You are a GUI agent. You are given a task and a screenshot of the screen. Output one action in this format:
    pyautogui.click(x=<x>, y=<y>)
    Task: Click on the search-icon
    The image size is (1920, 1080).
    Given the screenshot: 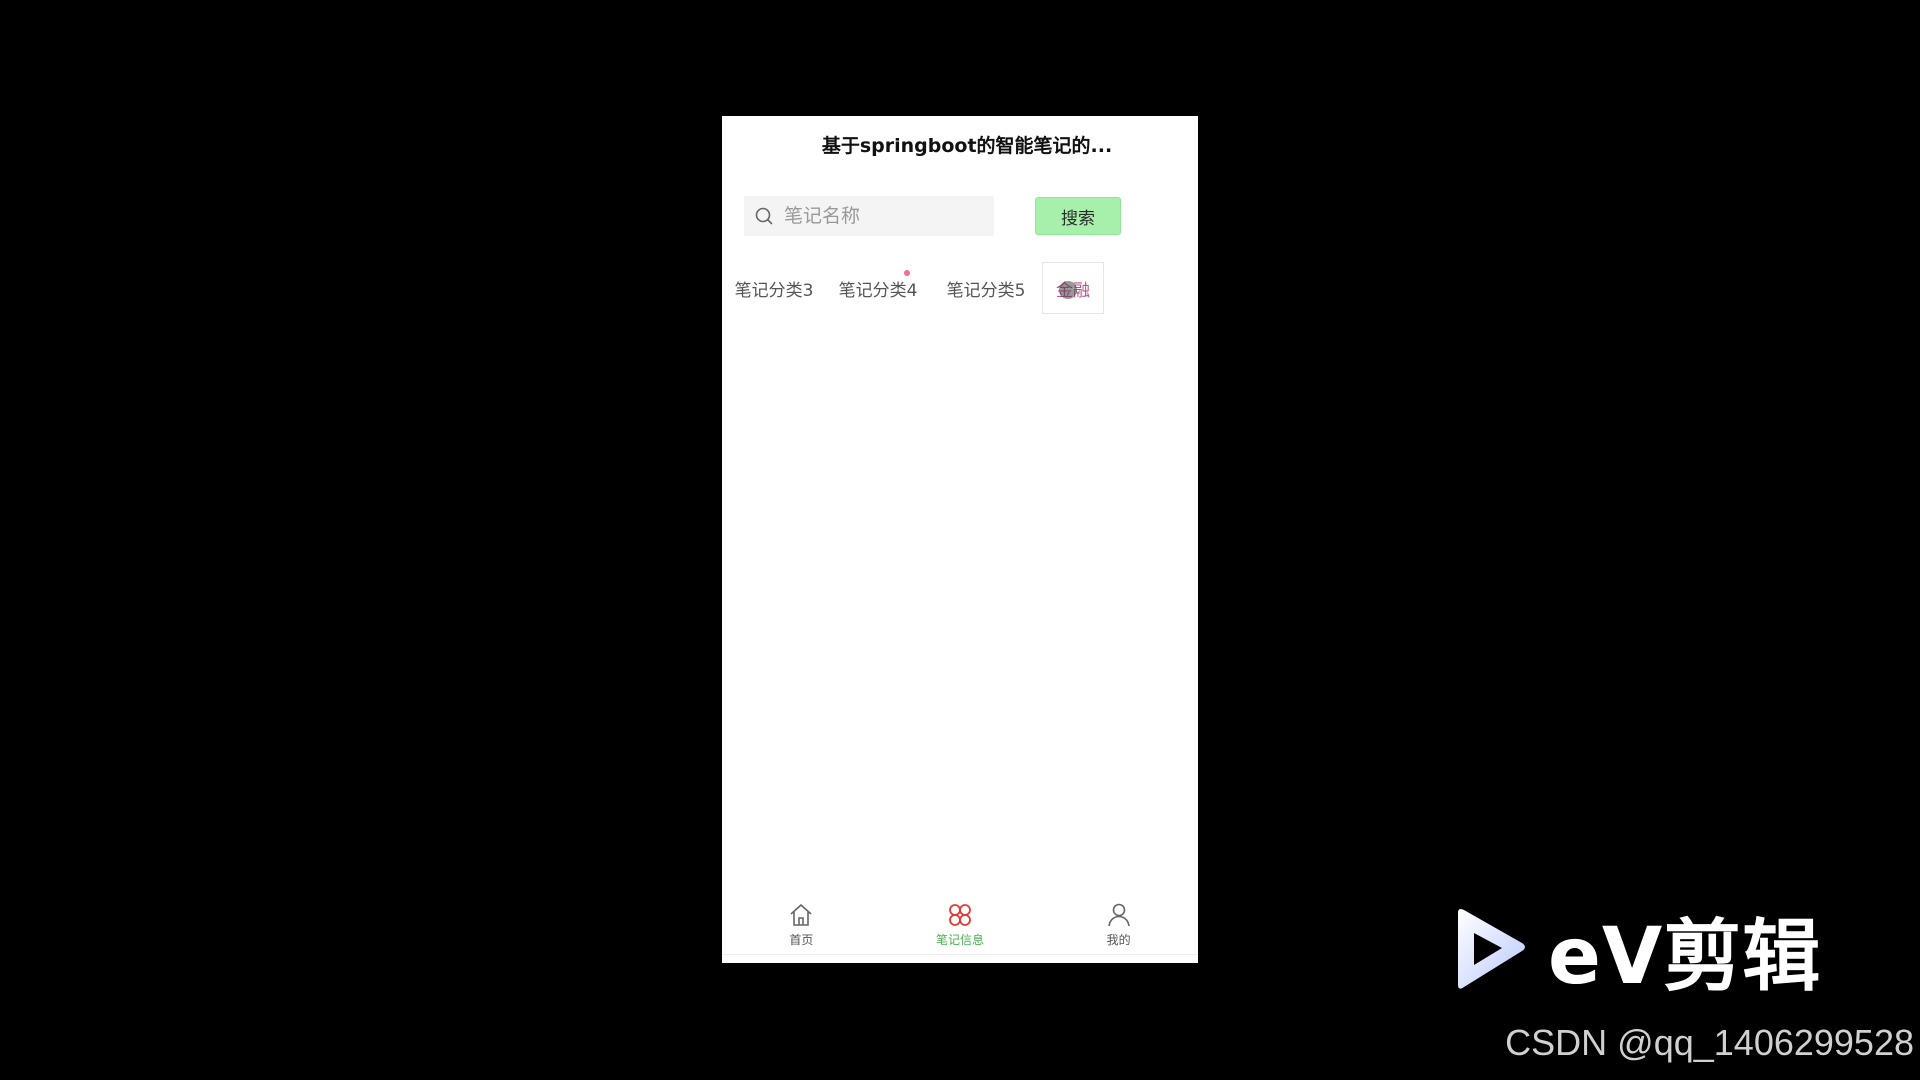 What is the action you would take?
    pyautogui.click(x=764, y=216)
    